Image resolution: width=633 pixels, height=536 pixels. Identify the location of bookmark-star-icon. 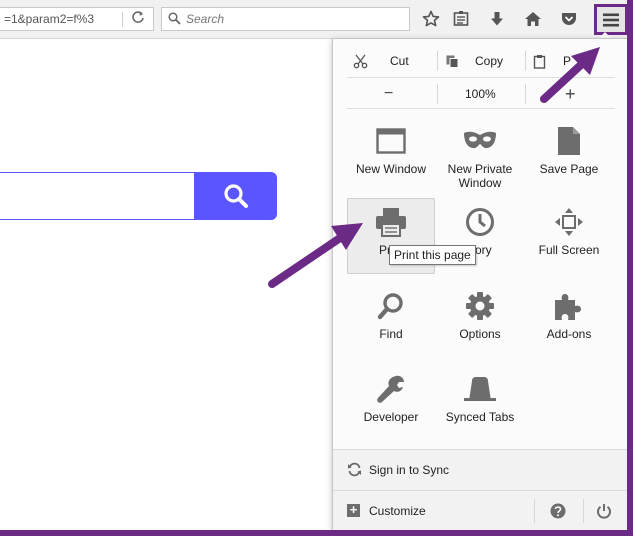
(431, 19).